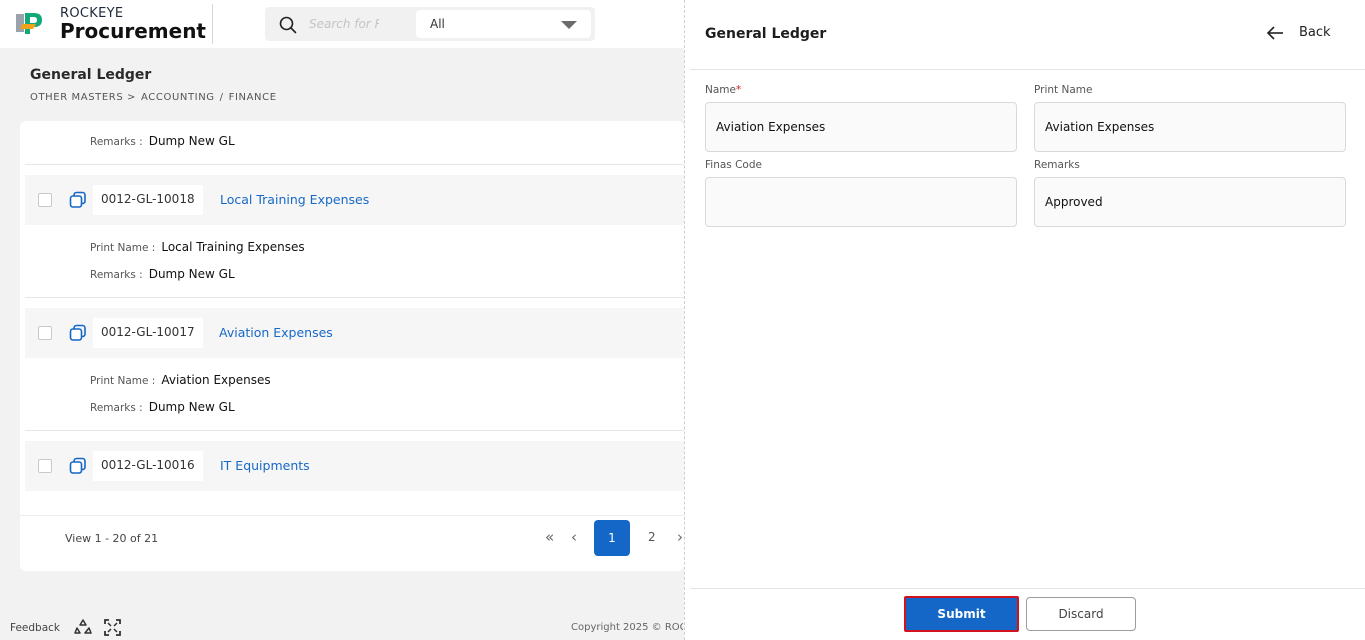 The height and width of the screenshot is (640, 1365). I want to click on global-search: All, so click(430, 24).